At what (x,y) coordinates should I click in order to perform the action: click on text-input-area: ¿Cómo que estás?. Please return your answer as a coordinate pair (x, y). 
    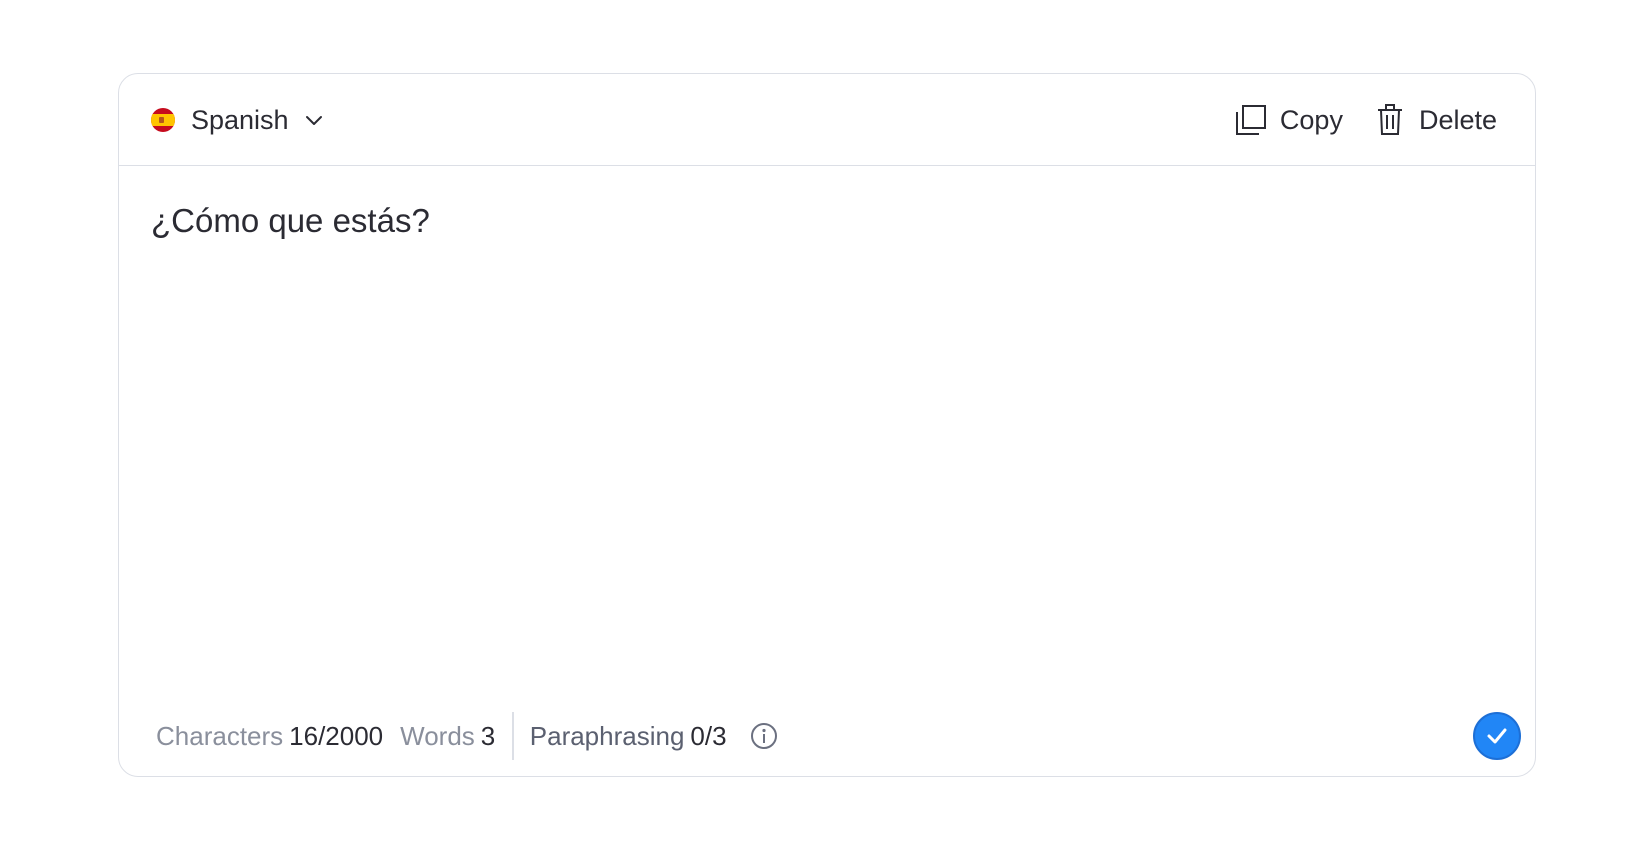
    Looking at the image, I should click on (827, 221).